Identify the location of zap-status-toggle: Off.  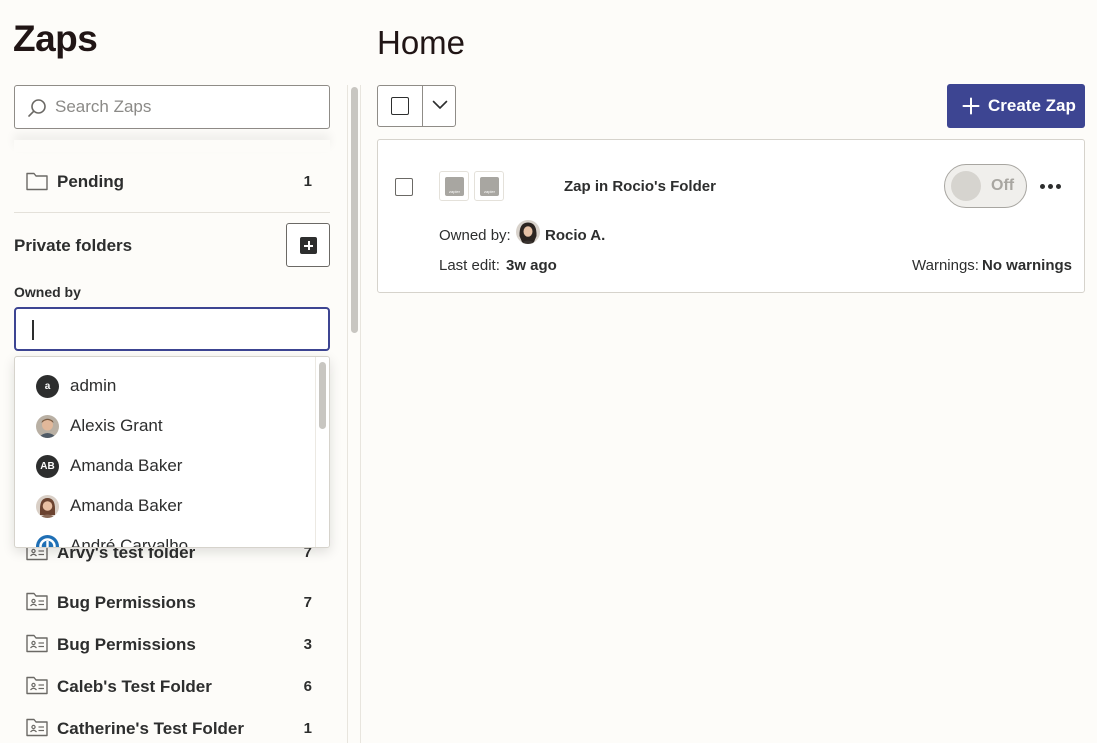
(985, 186).